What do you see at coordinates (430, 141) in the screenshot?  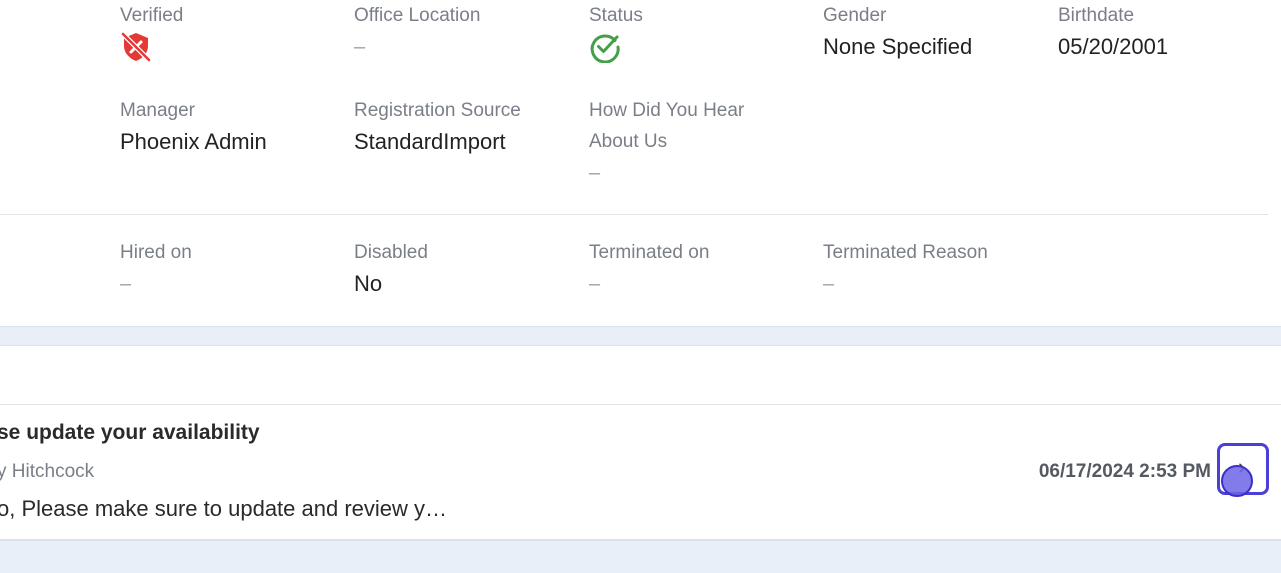 I see `registration-source-value: StandardImport` at bounding box center [430, 141].